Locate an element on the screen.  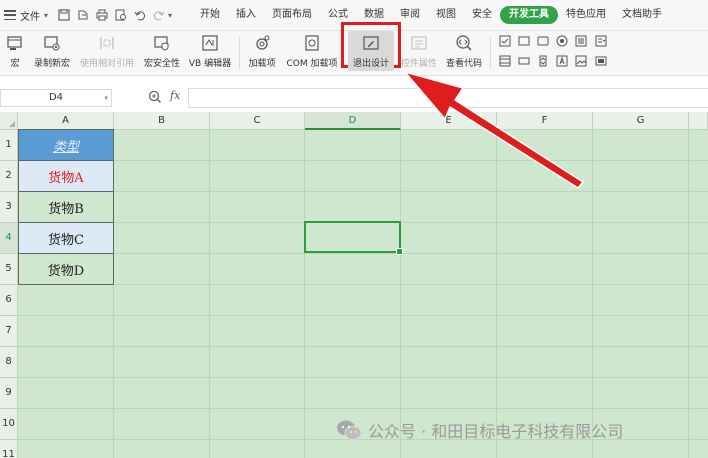
com-addins-label: COM 加载项 is located at coordinates (312, 64).